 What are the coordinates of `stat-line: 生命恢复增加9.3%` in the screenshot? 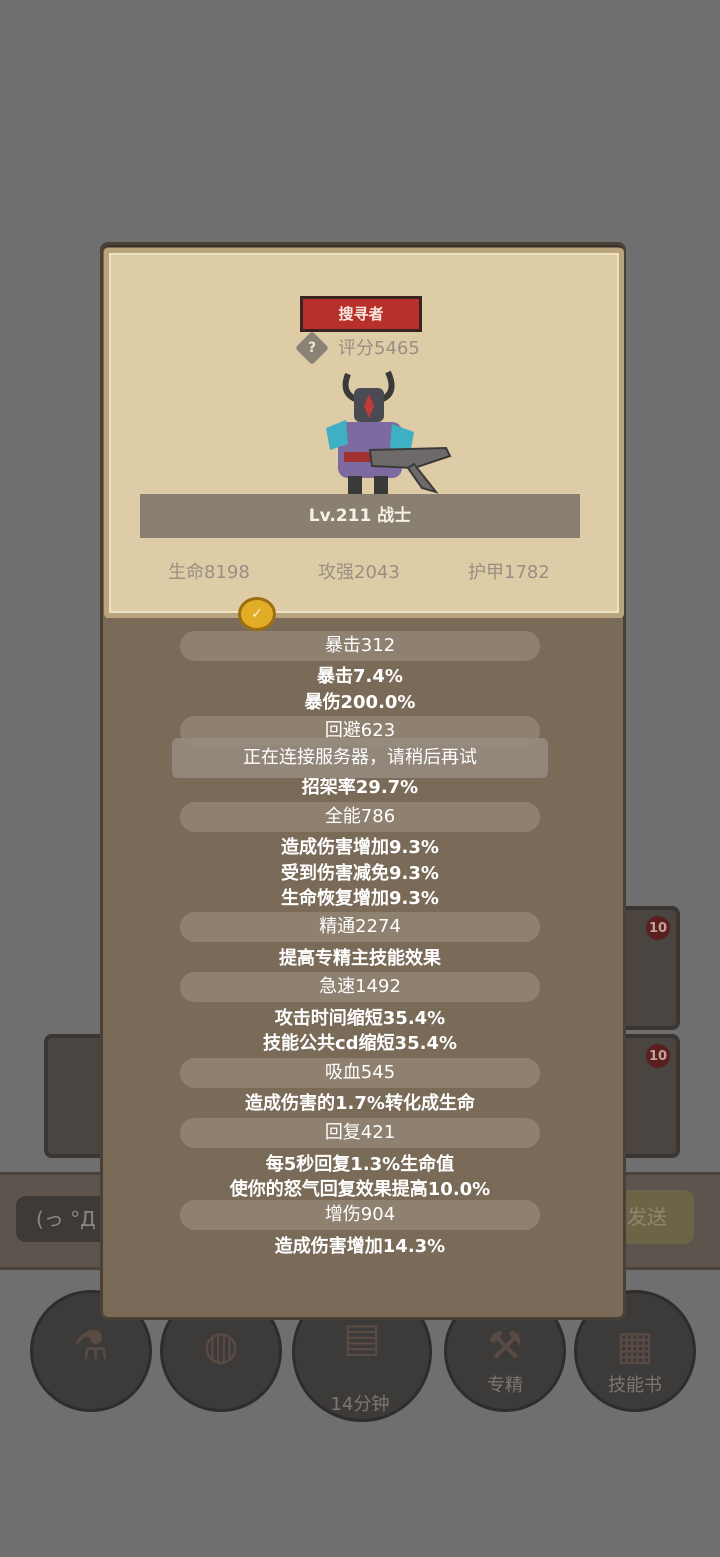 It's located at (360, 898).